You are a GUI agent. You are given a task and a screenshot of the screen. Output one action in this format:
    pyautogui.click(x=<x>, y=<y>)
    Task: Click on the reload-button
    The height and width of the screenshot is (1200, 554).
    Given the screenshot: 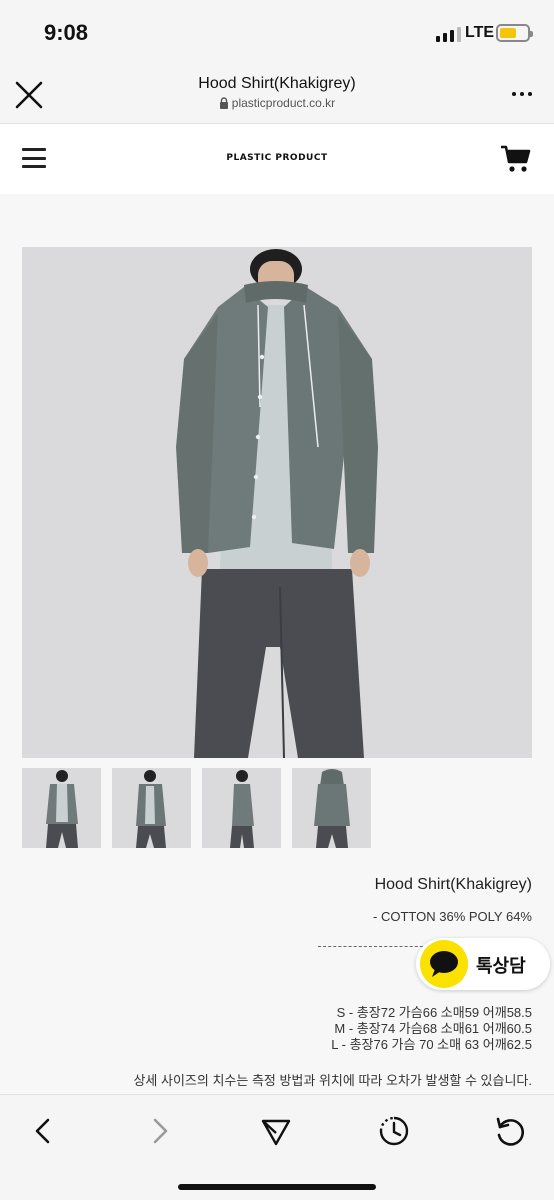 What is the action you would take?
    pyautogui.click(x=510, y=1131)
    